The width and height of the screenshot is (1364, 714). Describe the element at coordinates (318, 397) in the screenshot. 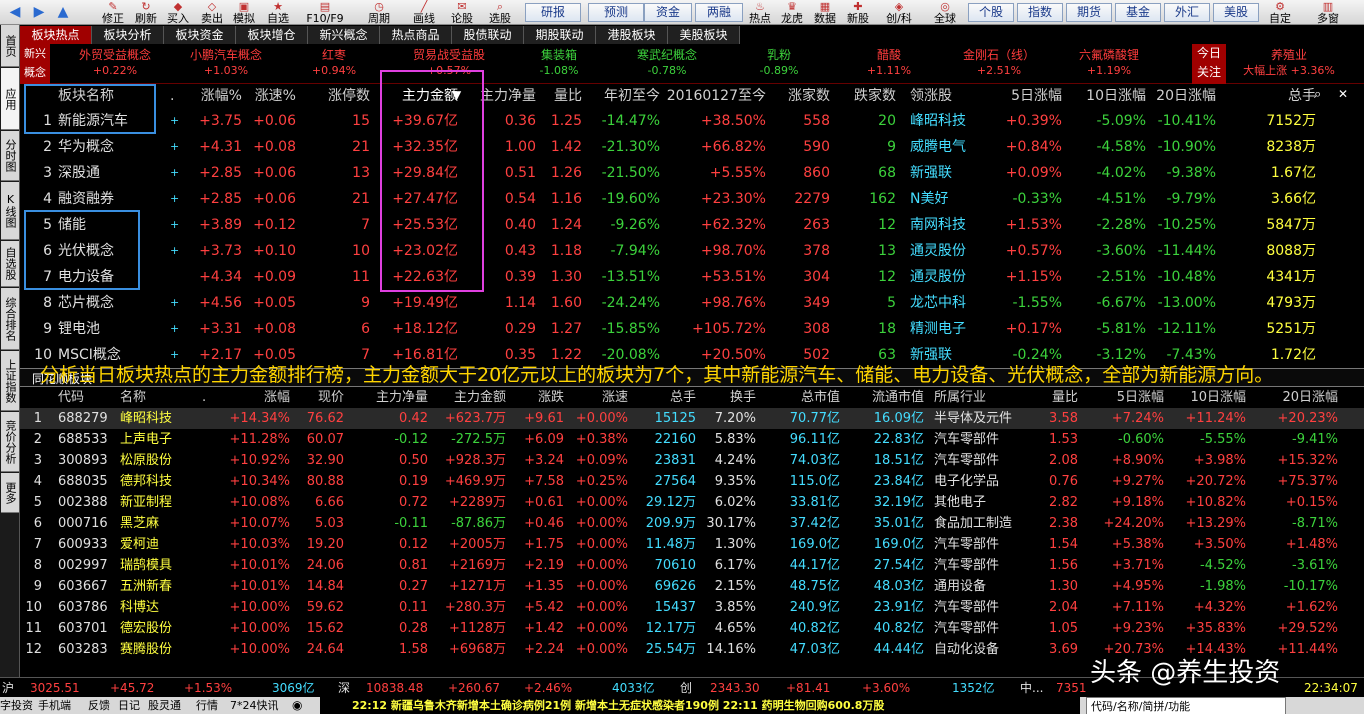

I see `col-header-4: 现价` at that location.